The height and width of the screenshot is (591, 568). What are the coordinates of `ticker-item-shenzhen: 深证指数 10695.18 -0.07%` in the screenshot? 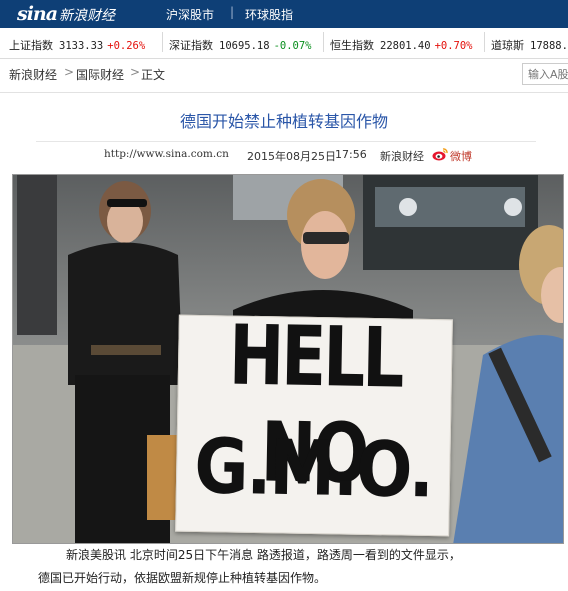 It's located at (240, 45).